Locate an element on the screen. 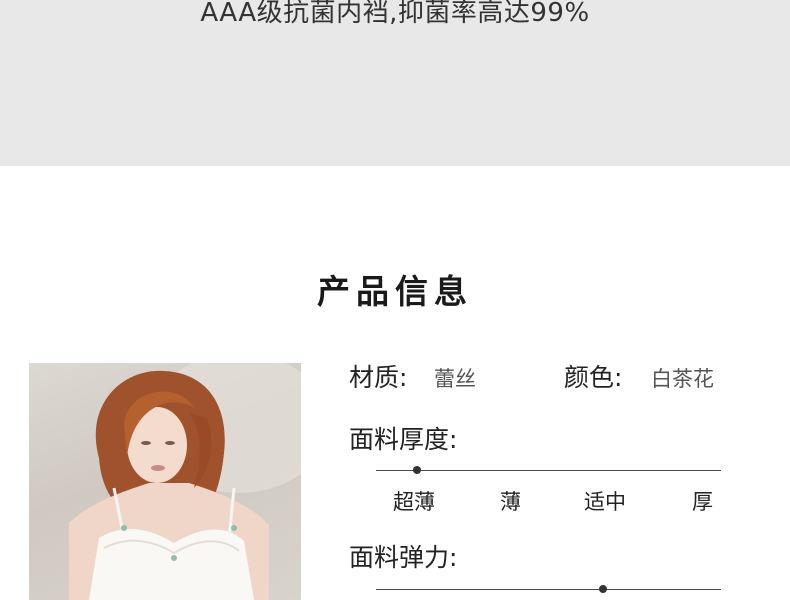 The height and width of the screenshot is (600, 790). banner-text: AAA级抗菌内裆,抑菌率高达99% is located at coordinates (395, 14).